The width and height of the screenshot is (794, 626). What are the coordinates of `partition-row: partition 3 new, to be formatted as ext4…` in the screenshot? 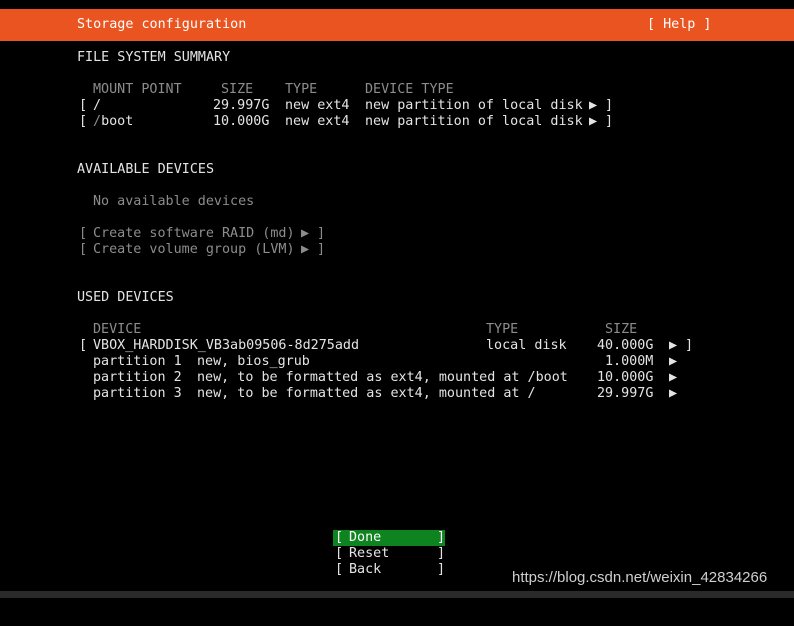 It's located at (397, 394).